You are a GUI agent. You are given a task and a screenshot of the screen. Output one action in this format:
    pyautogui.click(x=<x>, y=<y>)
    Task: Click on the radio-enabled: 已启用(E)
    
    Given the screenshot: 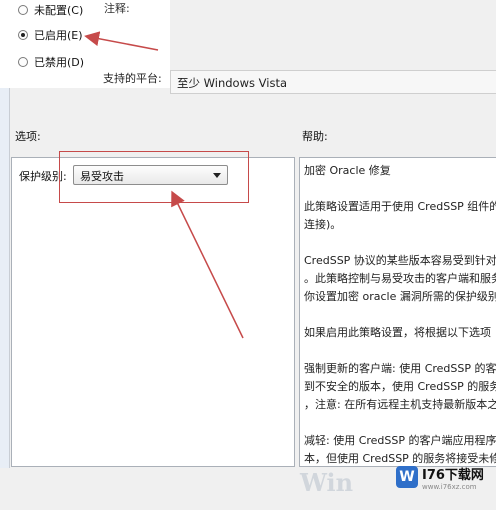 What is the action you would take?
    pyautogui.click(x=50, y=35)
    